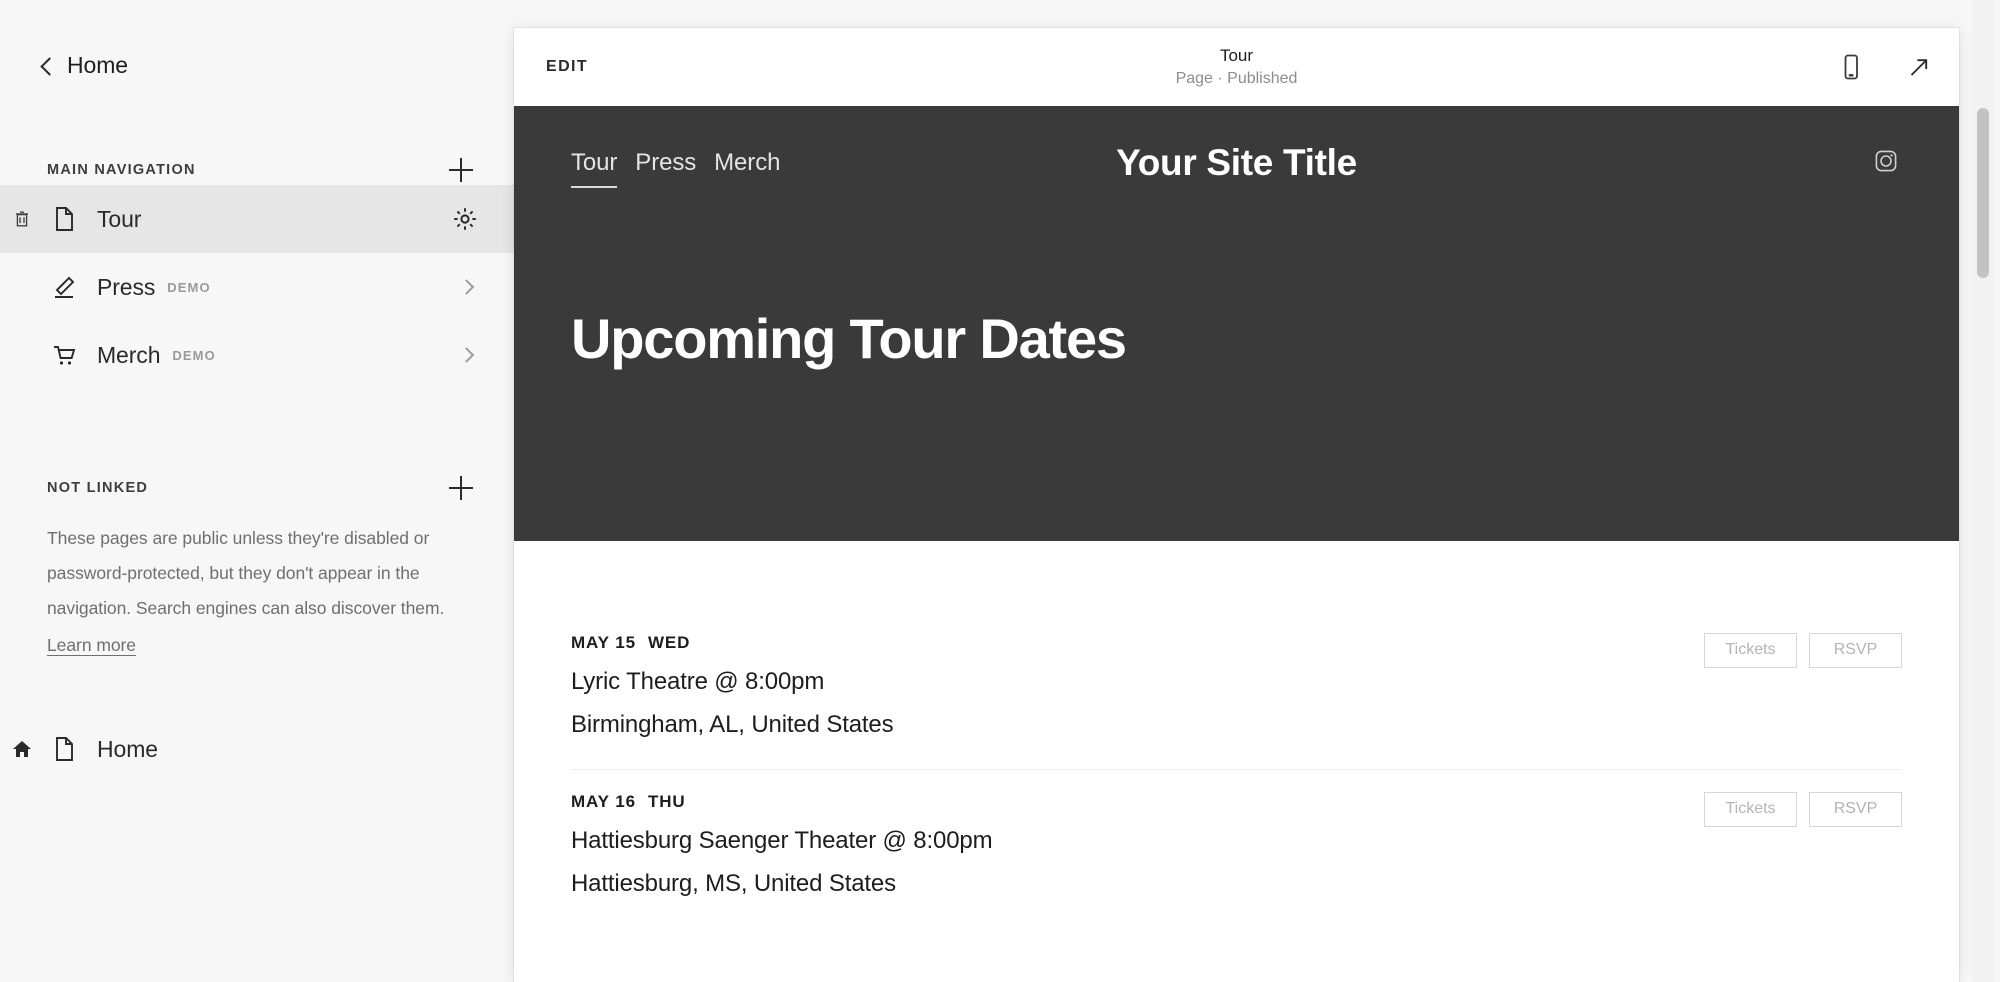  I want to click on site-title: Your Site Title, so click(1236, 162).